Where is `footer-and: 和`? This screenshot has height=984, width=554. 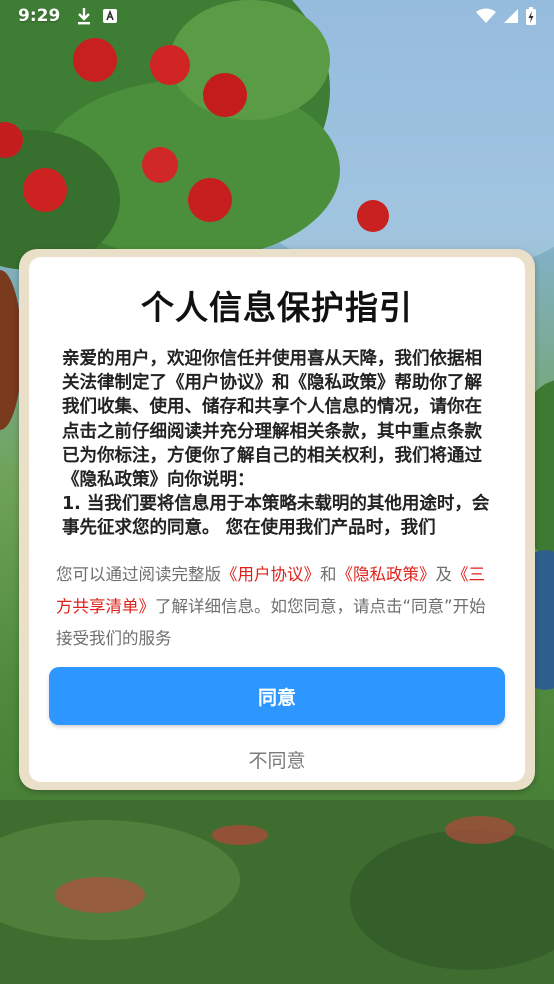
footer-and: 和 is located at coordinates (328, 574).